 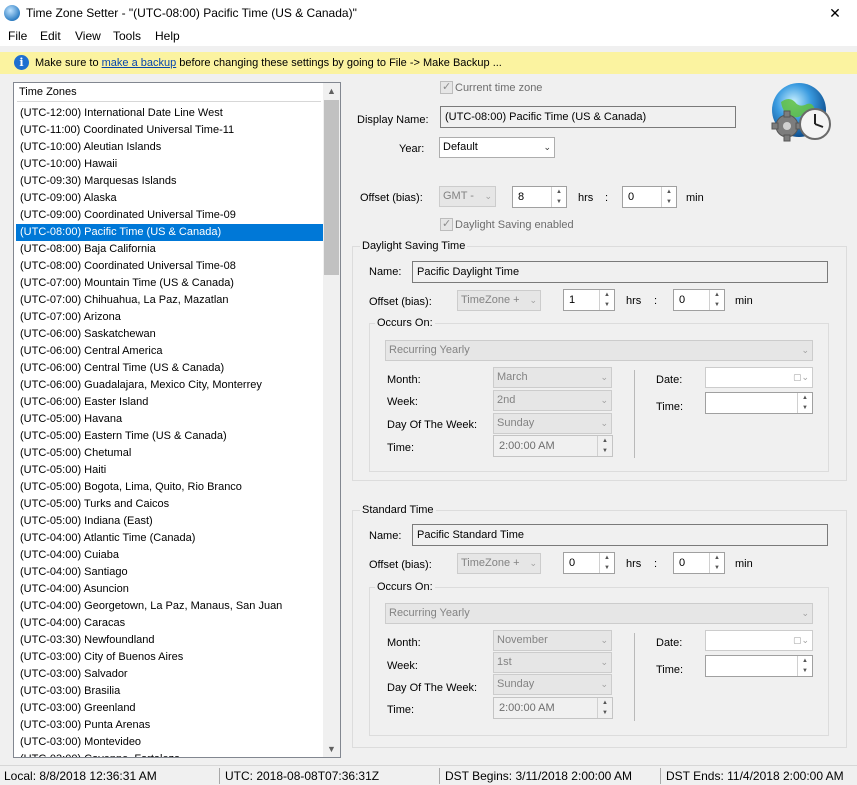 What do you see at coordinates (699, 300) in the screenshot?
I see `dst-offset-minutes-stepper: 0 ▲ ▼` at bounding box center [699, 300].